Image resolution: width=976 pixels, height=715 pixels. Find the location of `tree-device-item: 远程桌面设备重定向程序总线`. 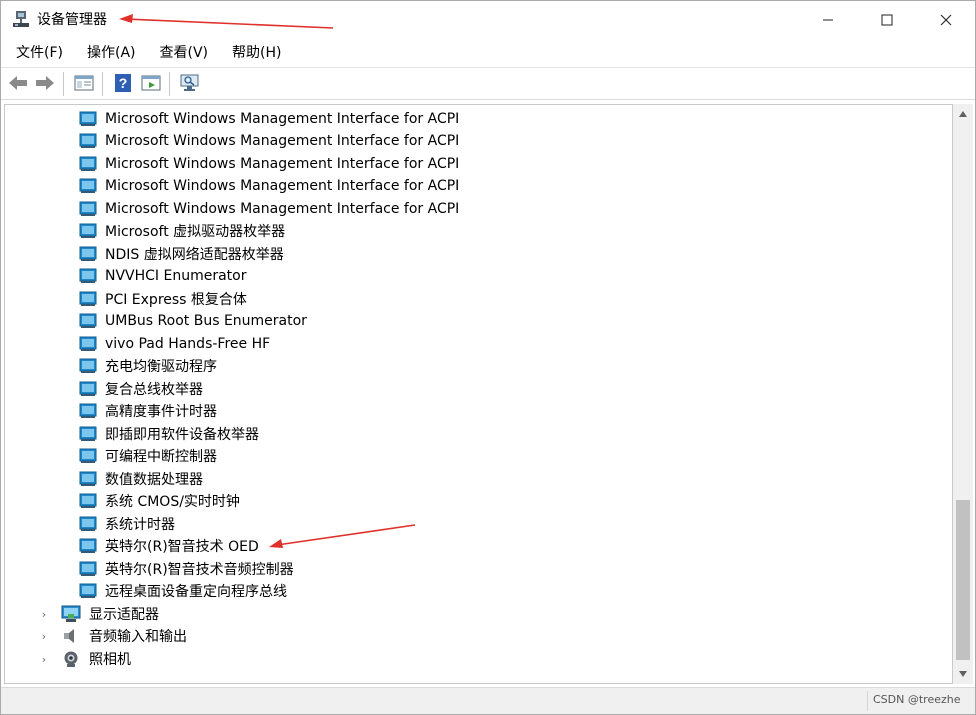

tree-device-item: 远程桌面设备重定向程序总线 is located at coordinates (183, 591).